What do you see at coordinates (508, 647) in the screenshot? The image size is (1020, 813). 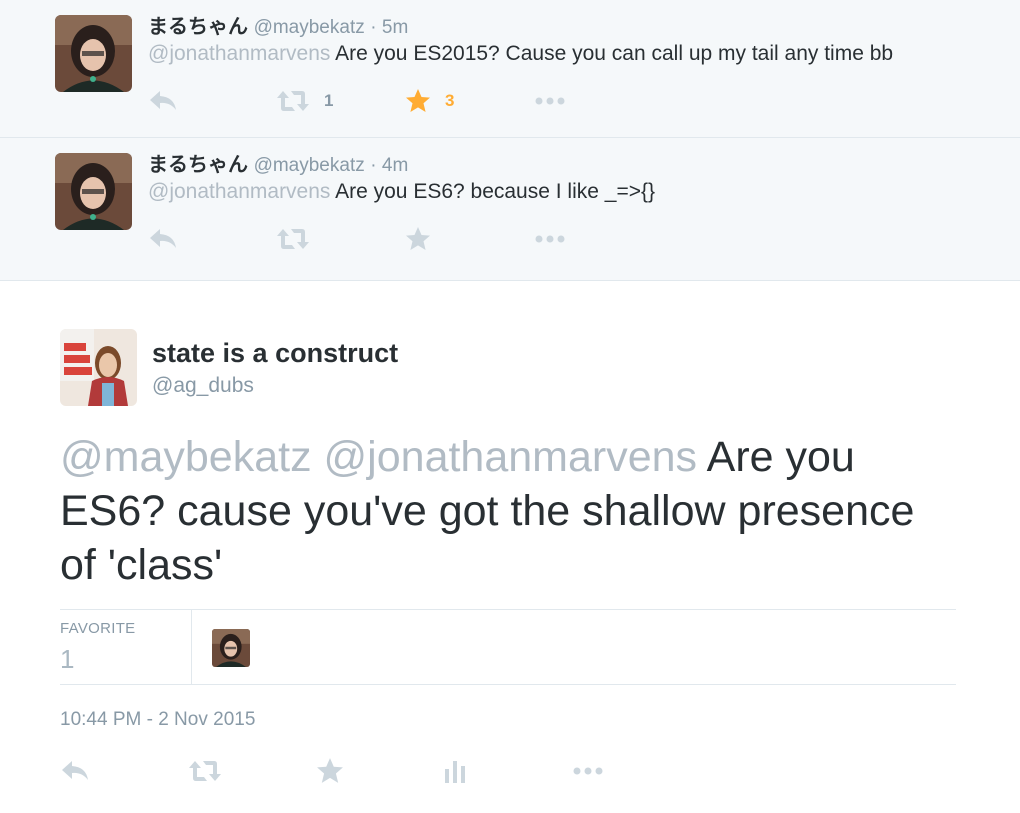 I see `tweet-stats: FAVORITE 1` at bounding box center [508, 647].